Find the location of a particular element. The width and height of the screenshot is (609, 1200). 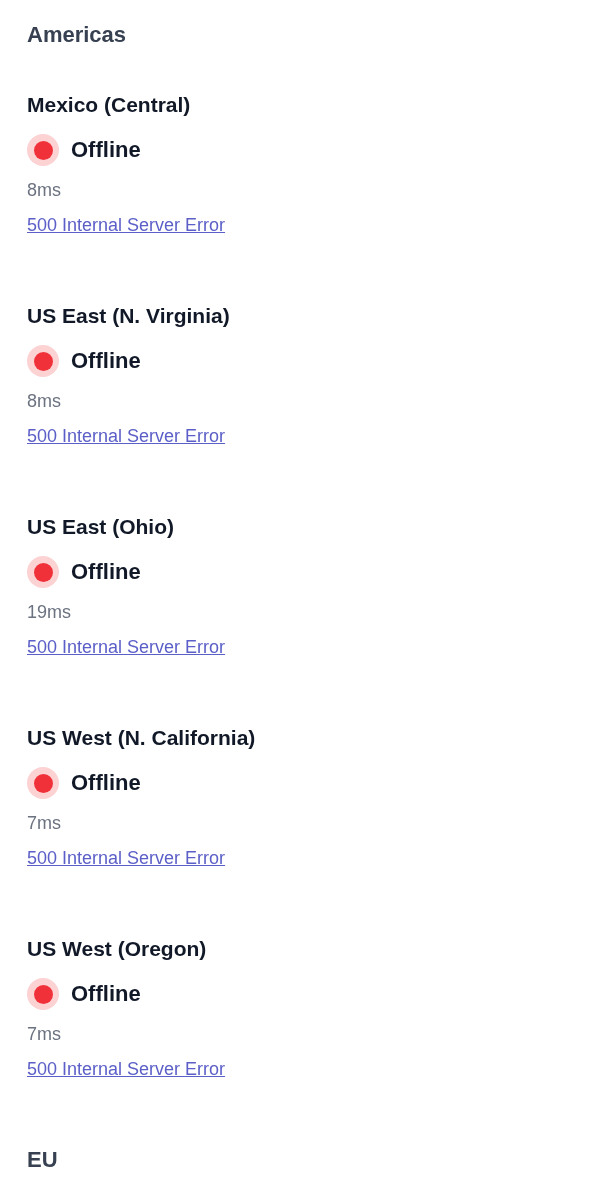

region-name: US East (N. Virginia) is located at coordinates (128, 316).